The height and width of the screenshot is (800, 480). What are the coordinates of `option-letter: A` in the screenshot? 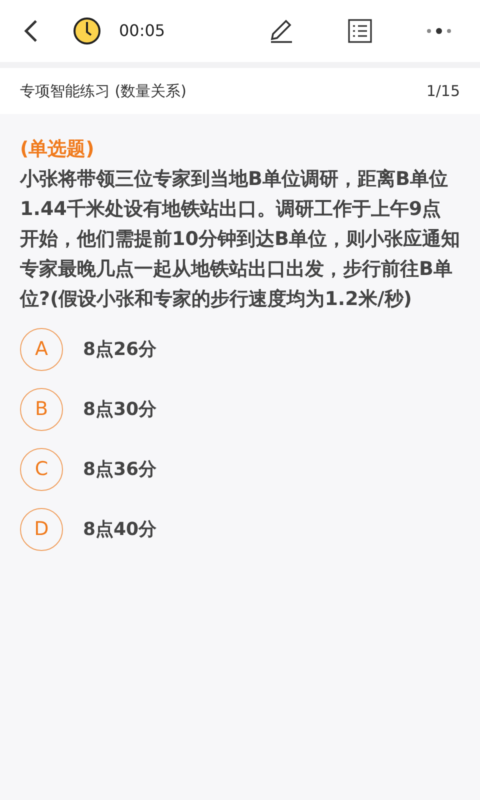 It's located at (41, 349).